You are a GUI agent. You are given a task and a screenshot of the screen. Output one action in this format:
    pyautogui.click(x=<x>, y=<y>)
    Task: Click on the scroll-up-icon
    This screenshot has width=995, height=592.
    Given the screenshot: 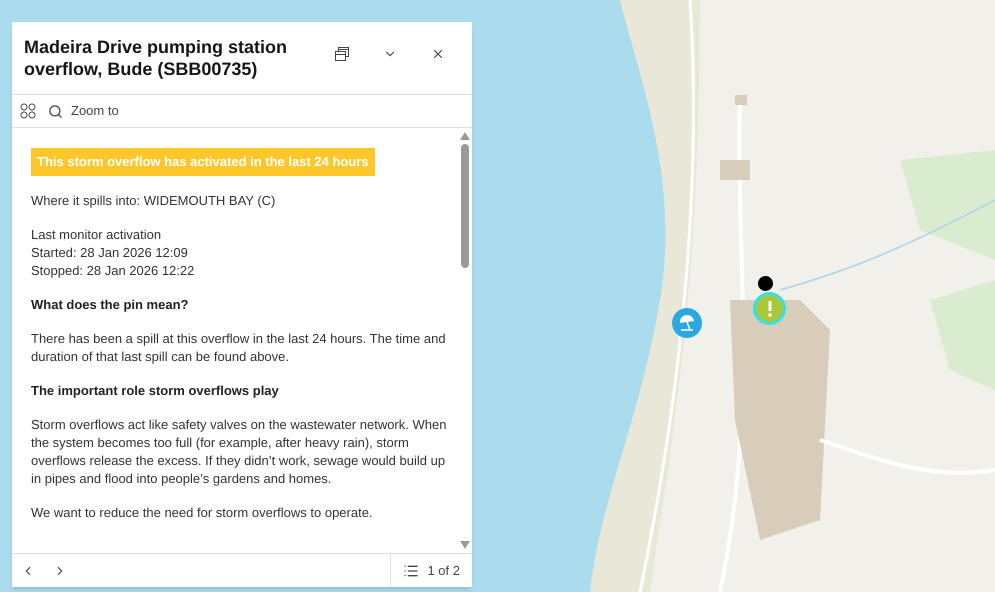 What is the action you would take?
    pyautogui.click(x=465, y=136)
    